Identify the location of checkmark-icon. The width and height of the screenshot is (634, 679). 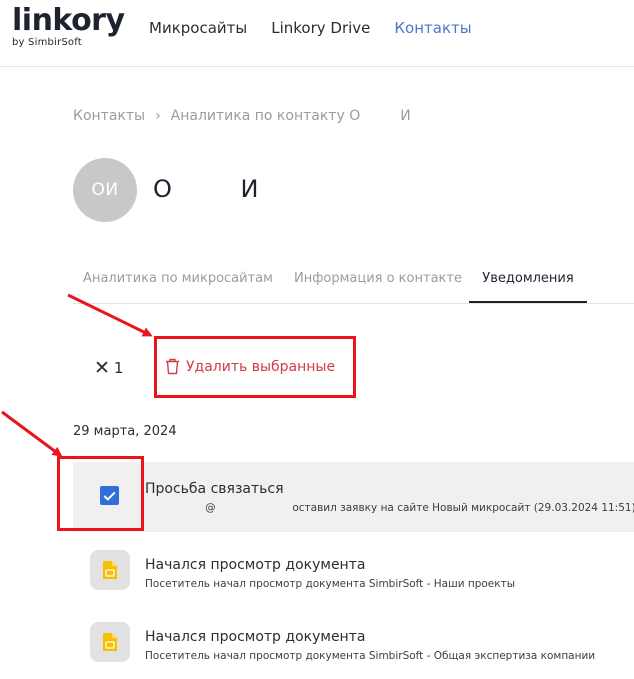
(109, 496).